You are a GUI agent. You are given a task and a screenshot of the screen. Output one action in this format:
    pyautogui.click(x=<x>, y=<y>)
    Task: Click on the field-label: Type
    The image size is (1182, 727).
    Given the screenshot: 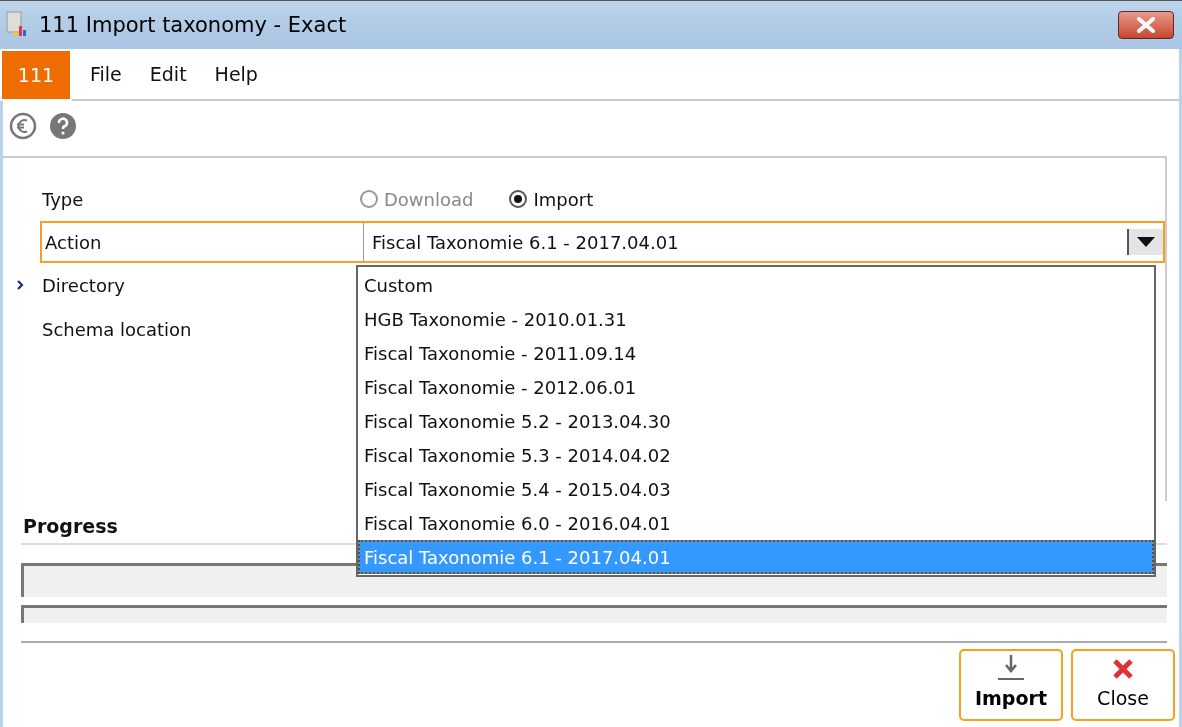 What is the action you would take?
    pyautogui.click(x=63, y=199)
    